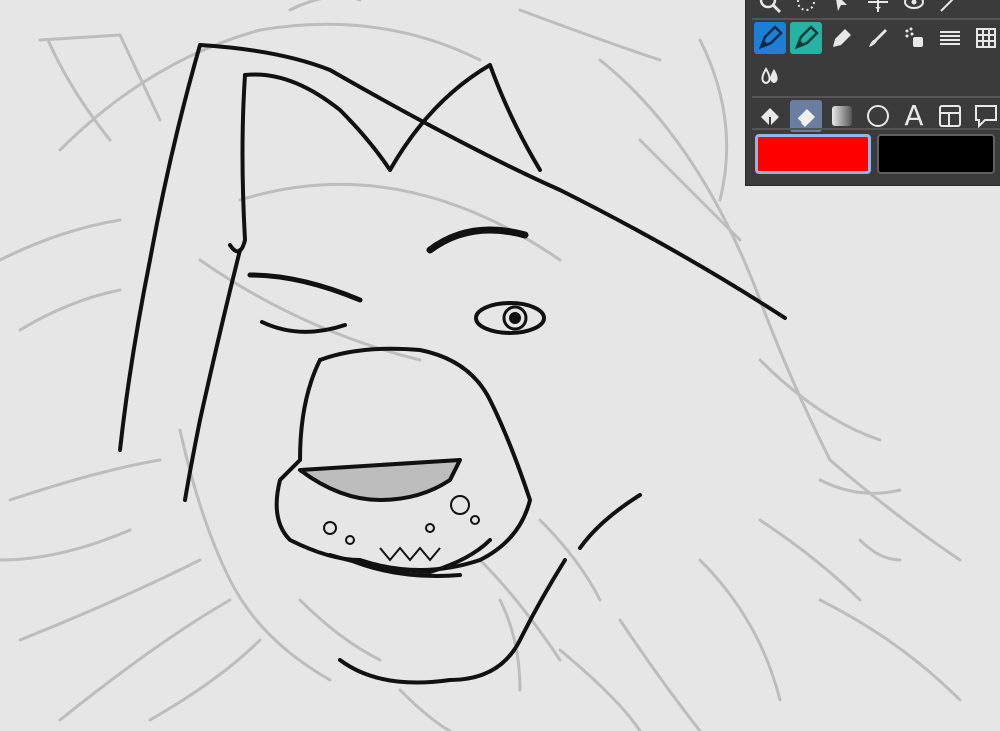  I want to click on sub-color-swatch, so click(936, 154).